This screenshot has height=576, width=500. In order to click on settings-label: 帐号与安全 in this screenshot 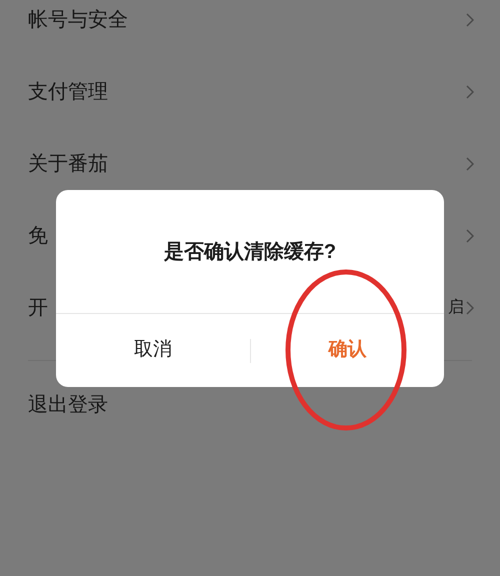, I will do `click(78, 20)`.